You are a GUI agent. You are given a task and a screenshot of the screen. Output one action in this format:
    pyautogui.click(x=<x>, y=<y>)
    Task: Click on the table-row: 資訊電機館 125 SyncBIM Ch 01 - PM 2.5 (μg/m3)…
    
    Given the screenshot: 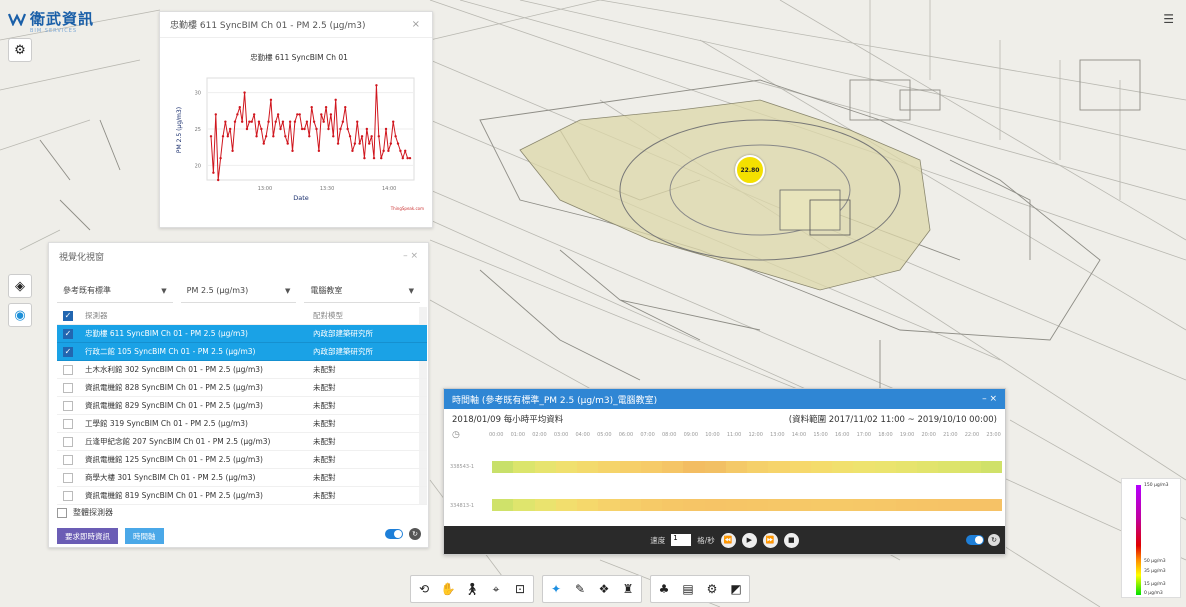 What is the action you would take?
    pyautogui.click(x=242, y=460)
    